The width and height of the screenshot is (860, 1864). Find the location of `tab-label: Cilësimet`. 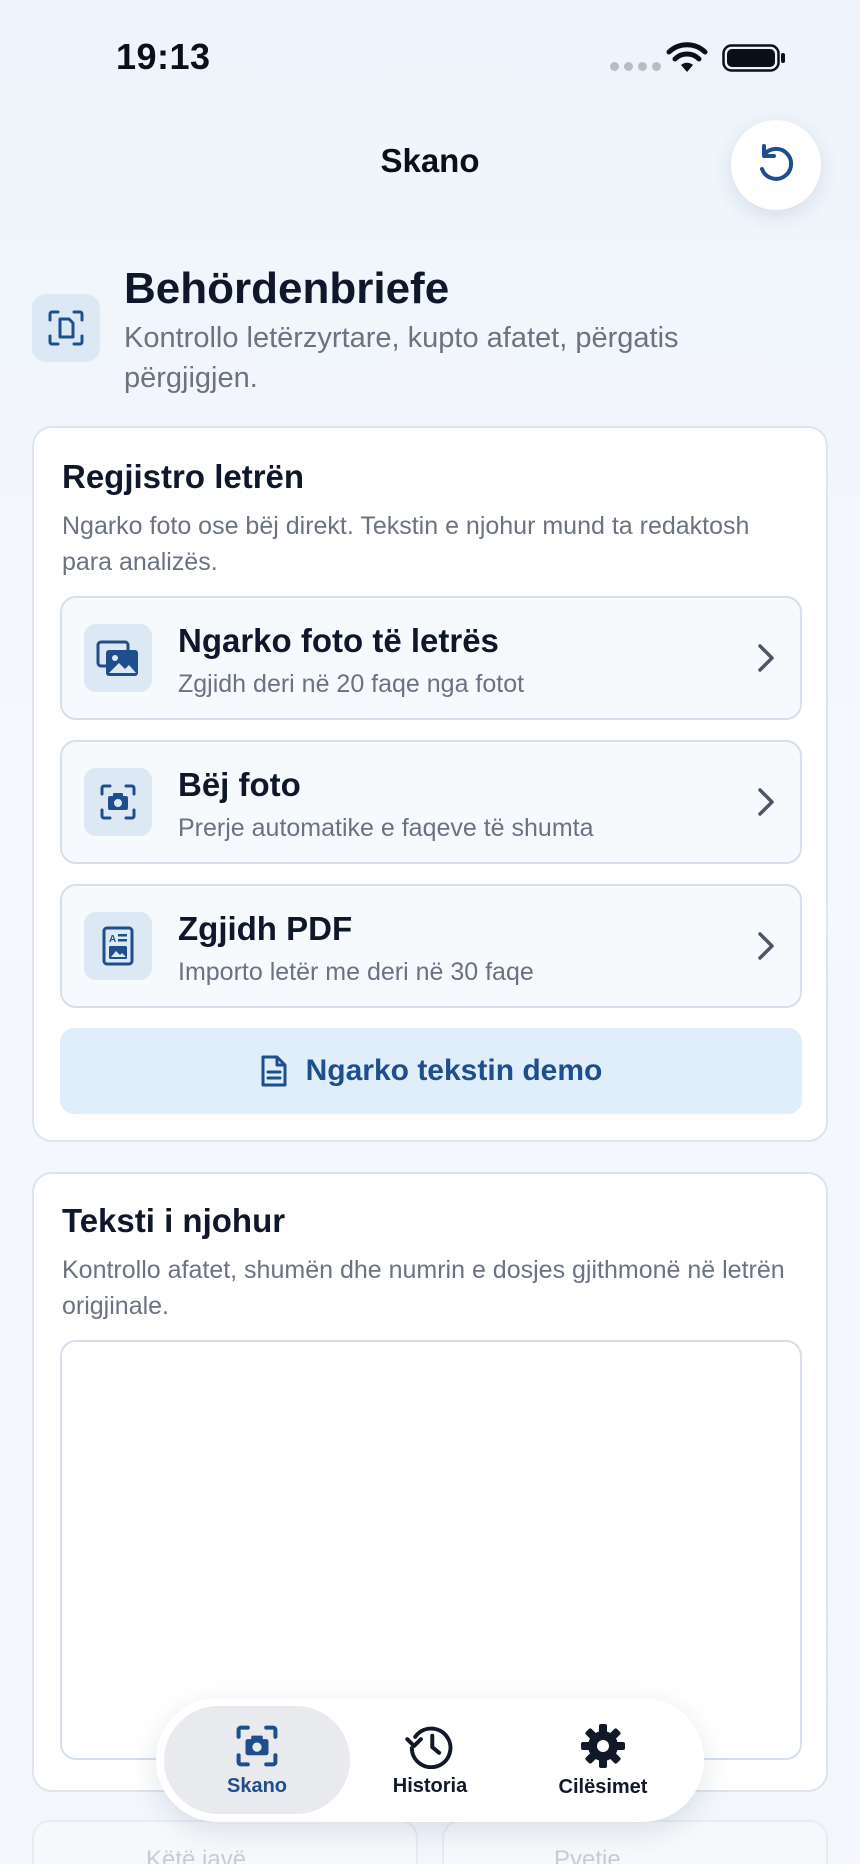

tab-label: Cilësimet is located at coordinates (603, 1786).